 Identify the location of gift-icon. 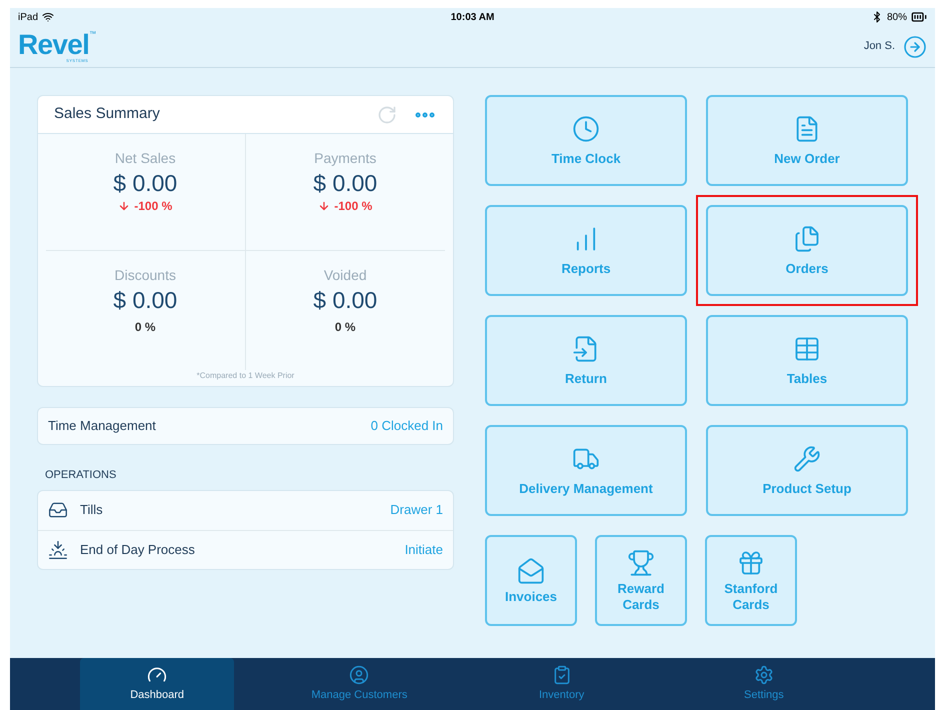
(751, 562).